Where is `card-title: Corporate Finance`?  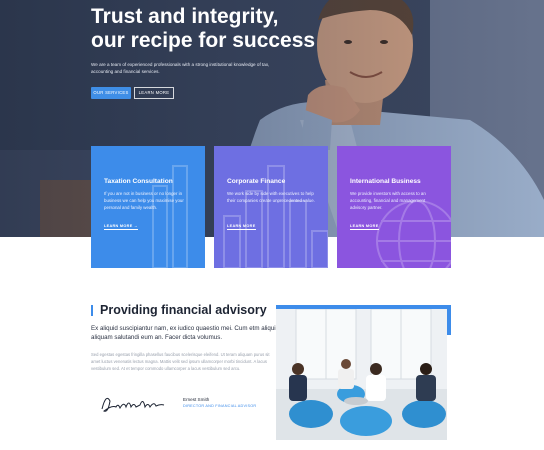 card-title: Corporate Finance is located at coordinates (256, 181).